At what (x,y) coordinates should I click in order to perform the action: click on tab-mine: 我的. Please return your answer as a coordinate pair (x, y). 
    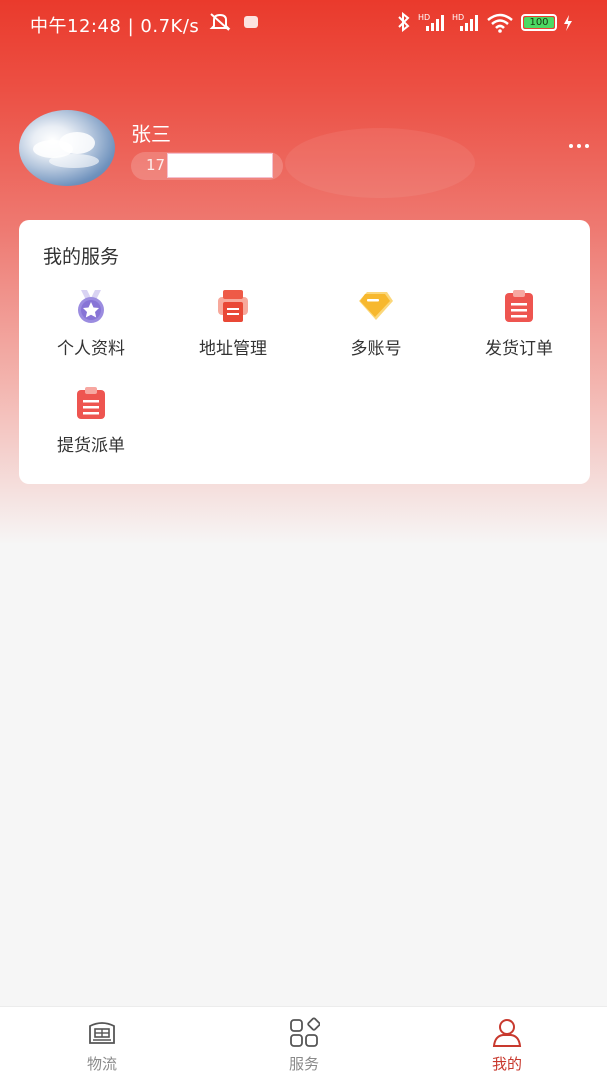
    Looking at the image, I should click on (507, 1043).